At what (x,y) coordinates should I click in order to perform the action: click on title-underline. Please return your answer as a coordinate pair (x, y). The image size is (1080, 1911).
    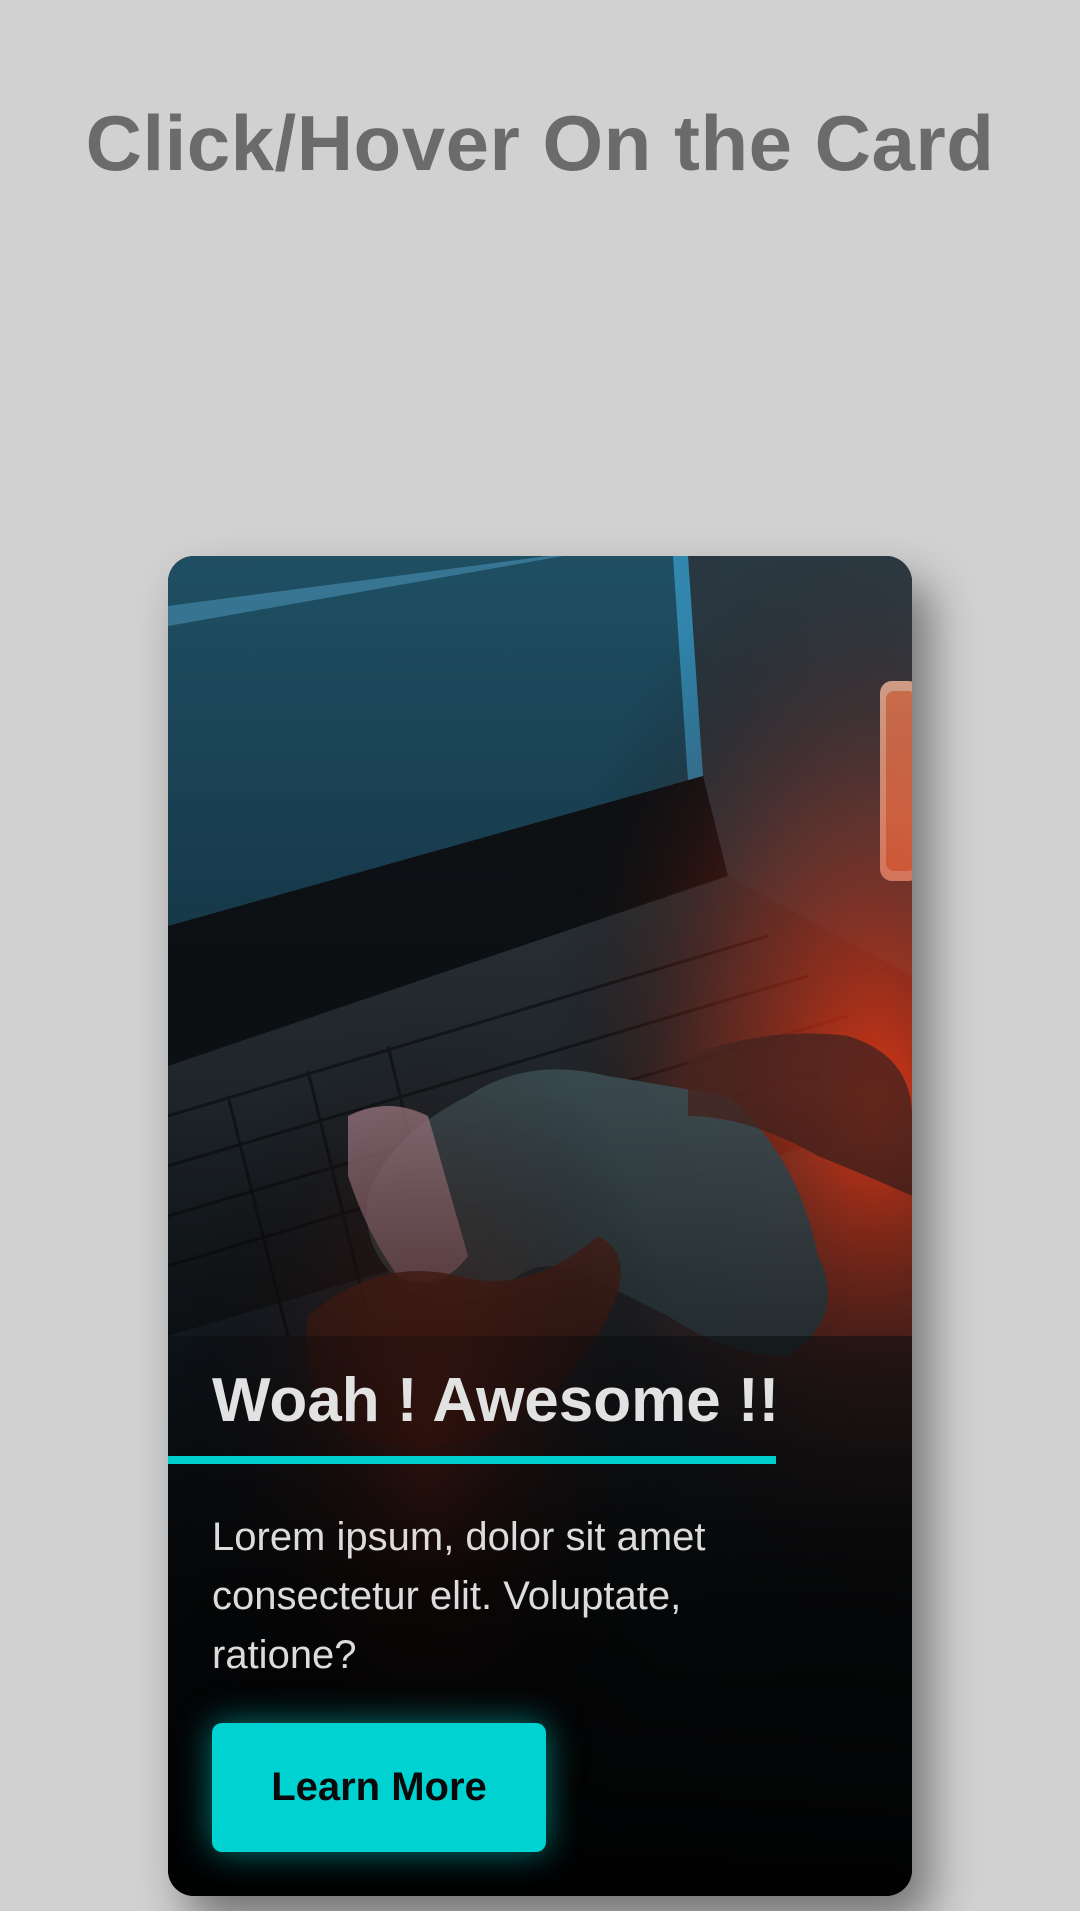
    Looking at the image, I should click on (472, 1460).